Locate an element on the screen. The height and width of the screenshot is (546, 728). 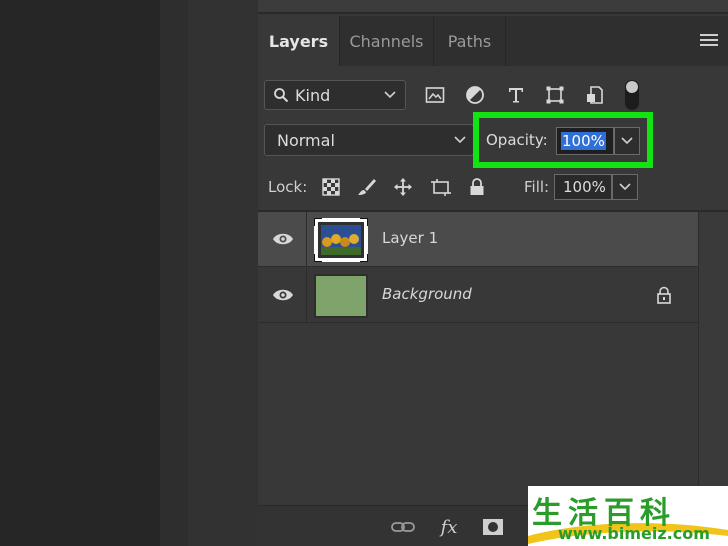
image-filter-icon is located at coordinates (435, 95).